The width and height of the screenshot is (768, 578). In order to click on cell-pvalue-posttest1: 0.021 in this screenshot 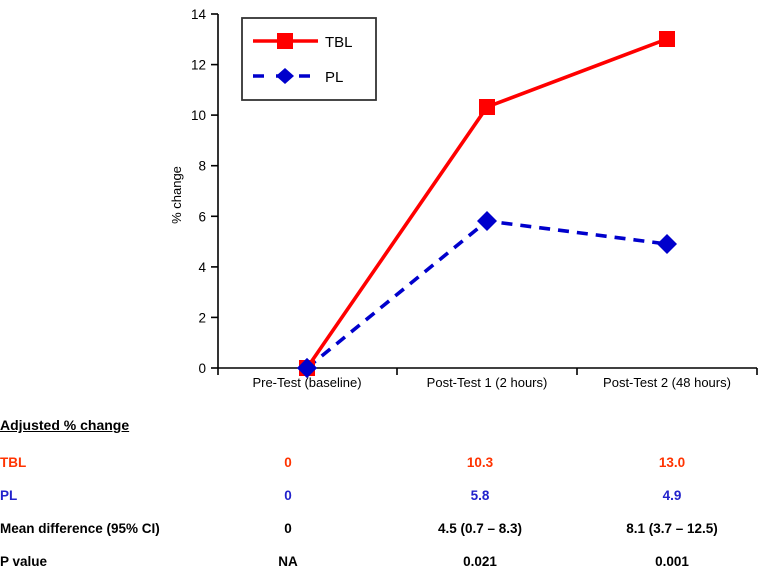, I will do `click(480, 561)`.